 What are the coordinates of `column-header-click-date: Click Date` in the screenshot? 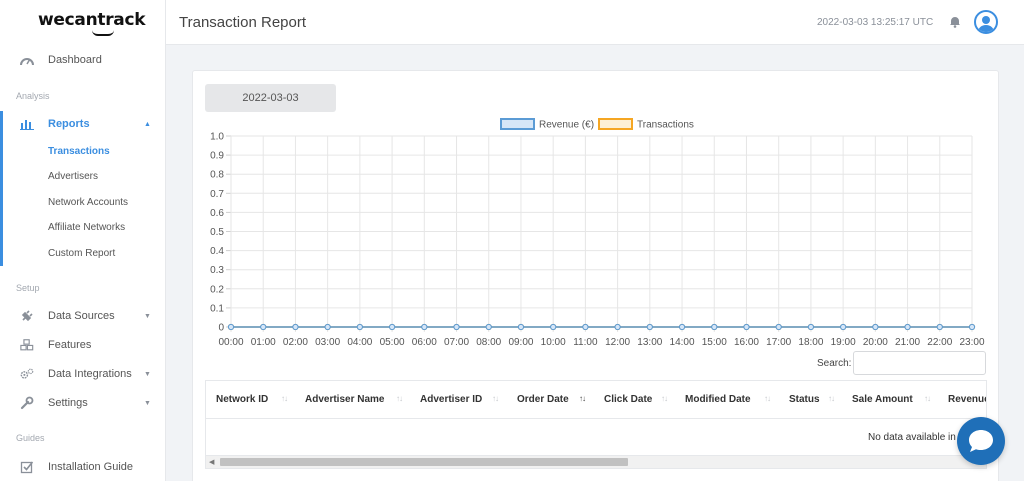 It's located at (628, 399).